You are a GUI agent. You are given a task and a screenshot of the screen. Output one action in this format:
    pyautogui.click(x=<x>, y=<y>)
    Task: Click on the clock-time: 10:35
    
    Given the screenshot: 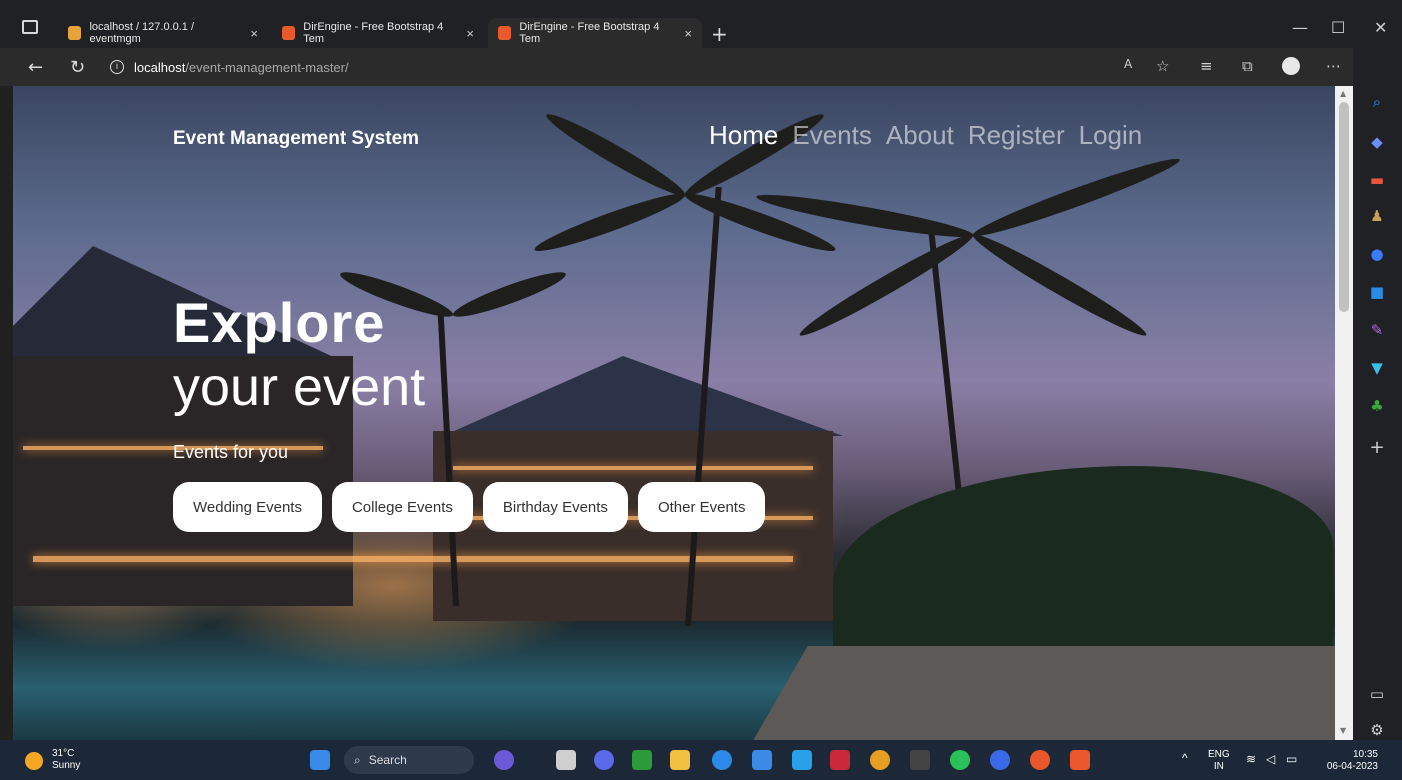 What is the action you would take?
    pyautogui.click(x=1365, y=754)
    